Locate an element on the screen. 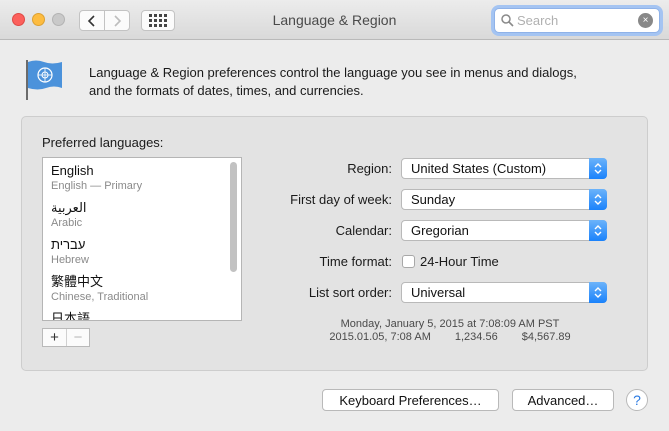  24-hour-time-label: 24-Hour Time is located at coordinates (459, 261).